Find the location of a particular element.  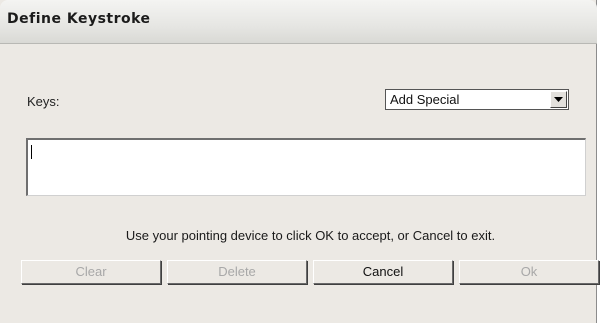

delete-button: Delete is located at coordinates (237, 272).